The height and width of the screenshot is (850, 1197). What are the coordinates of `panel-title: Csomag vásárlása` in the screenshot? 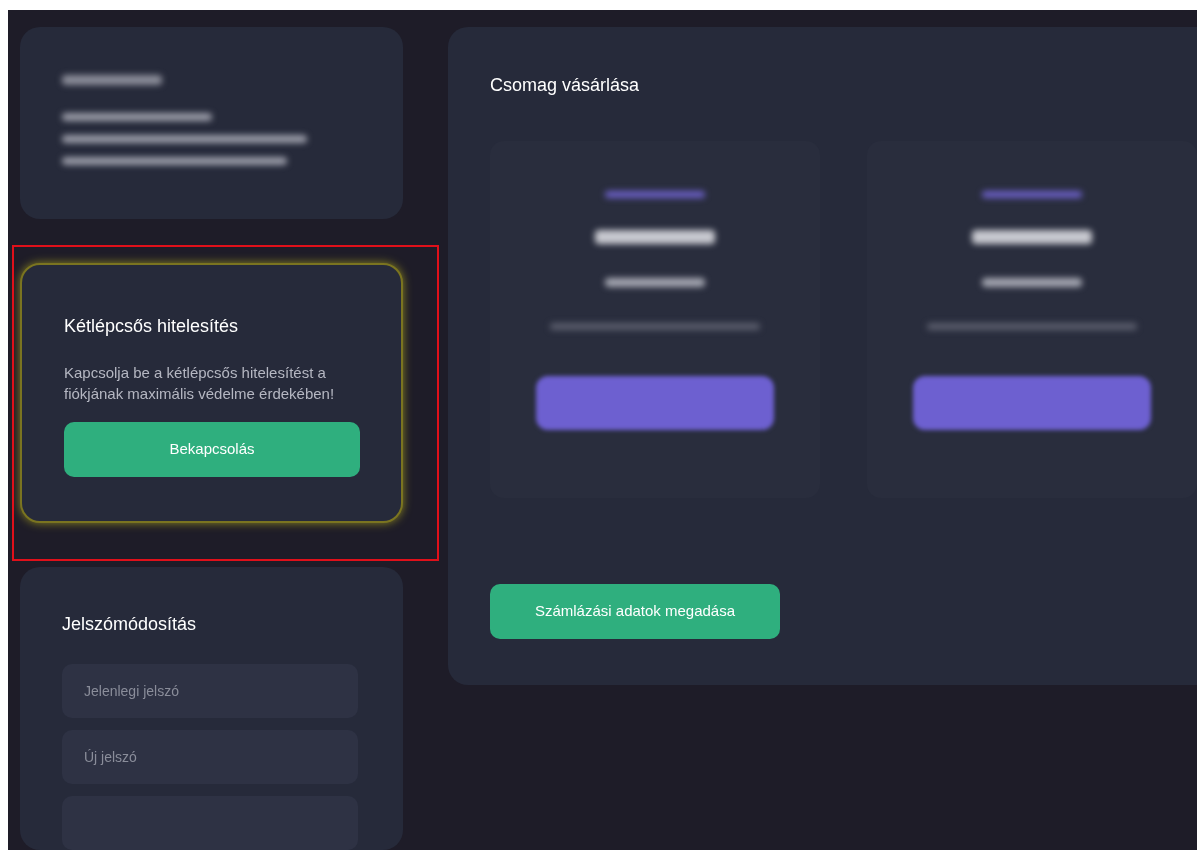 It's located at (565, 85).